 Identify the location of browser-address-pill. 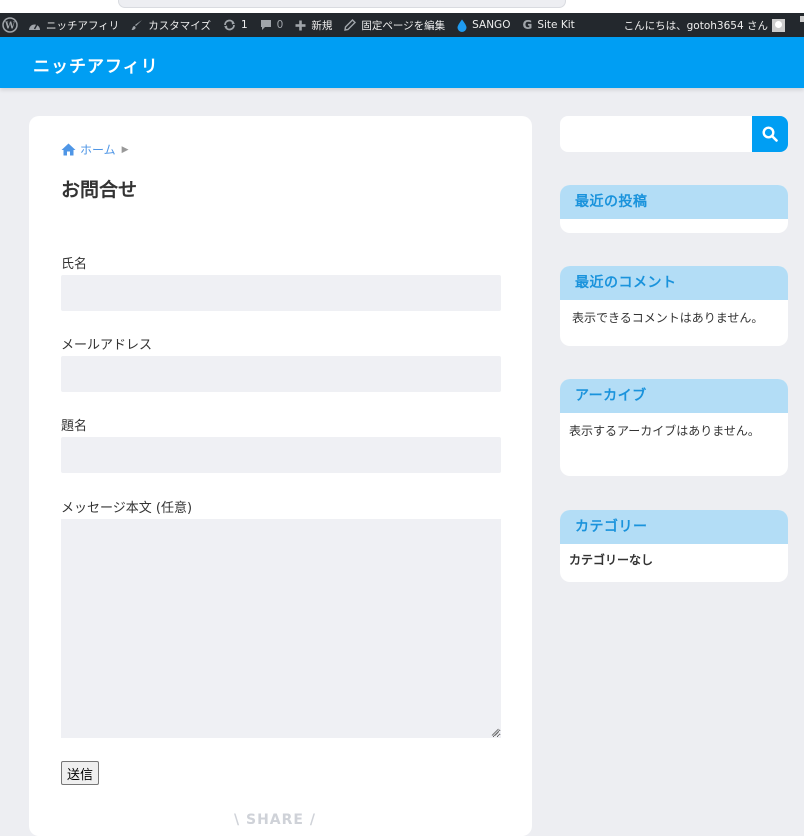
(342, 4).